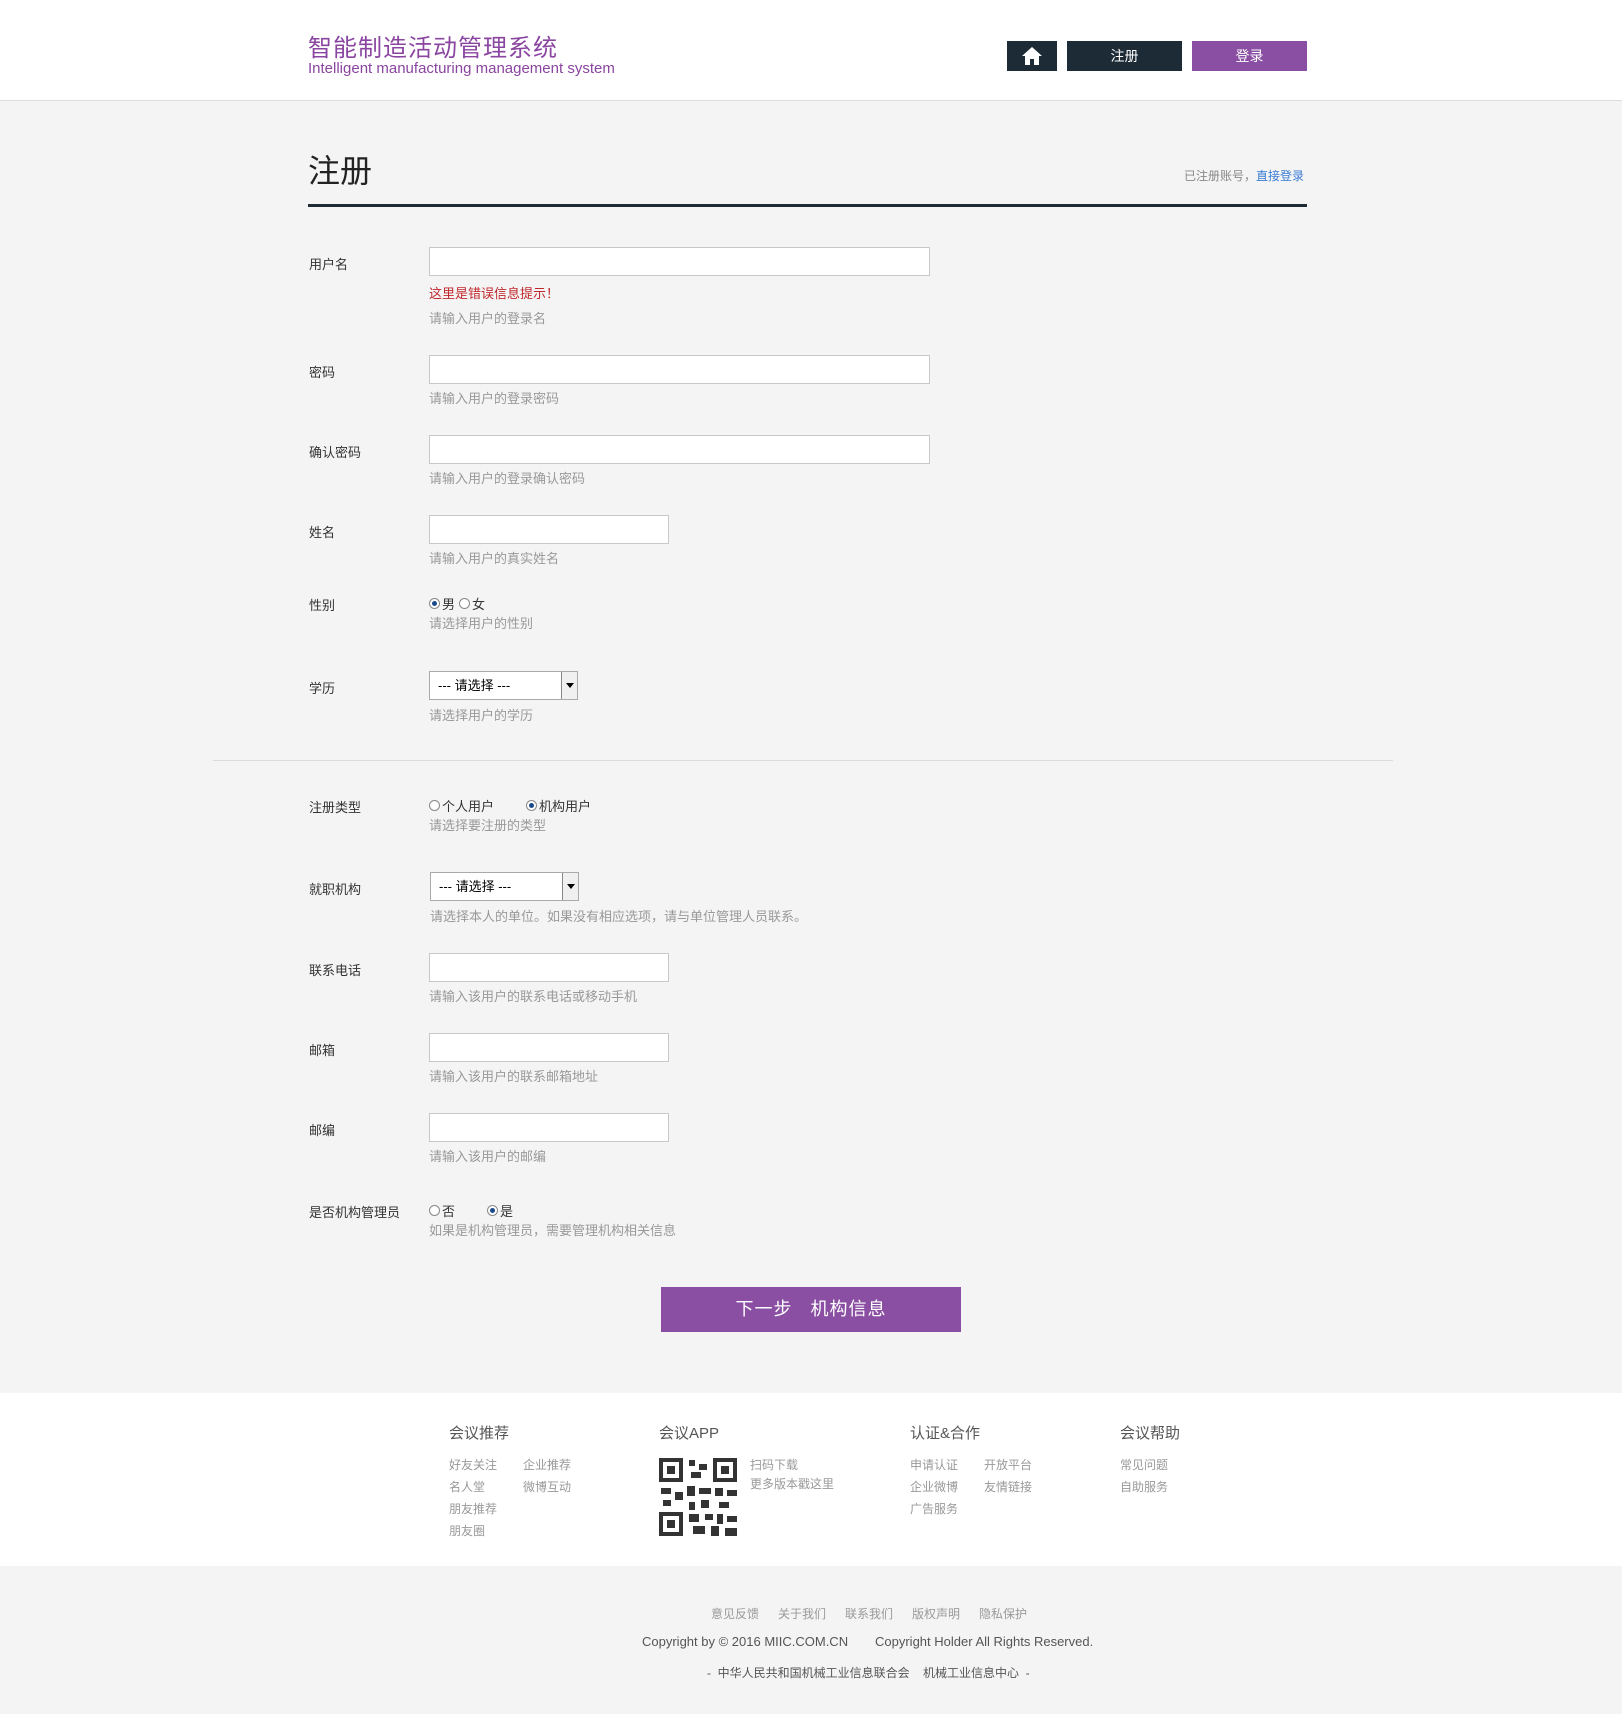 This screenshot has height=1714, width=1622. I want to click on confirm-password-hint: 请输入用户的登录确认密码, so click(507, 478).